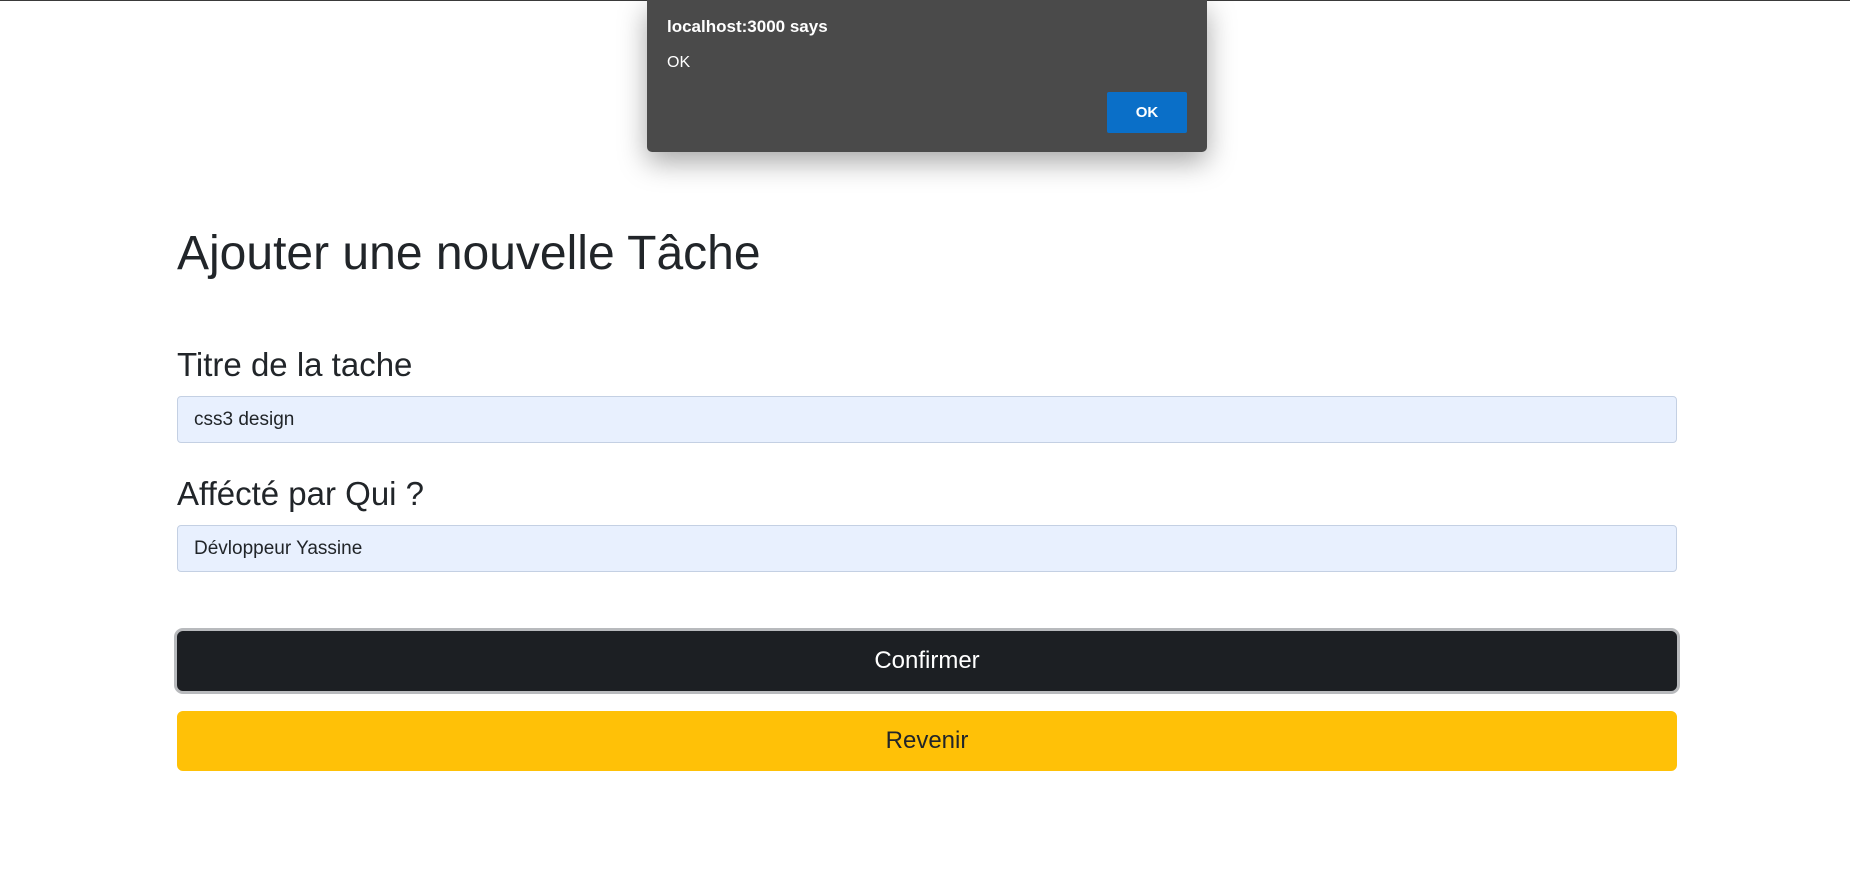  Describe the element at coordinates (747, 26) in the screenshot. I see `alert-origin-text: localhost:3000 says` at that location.